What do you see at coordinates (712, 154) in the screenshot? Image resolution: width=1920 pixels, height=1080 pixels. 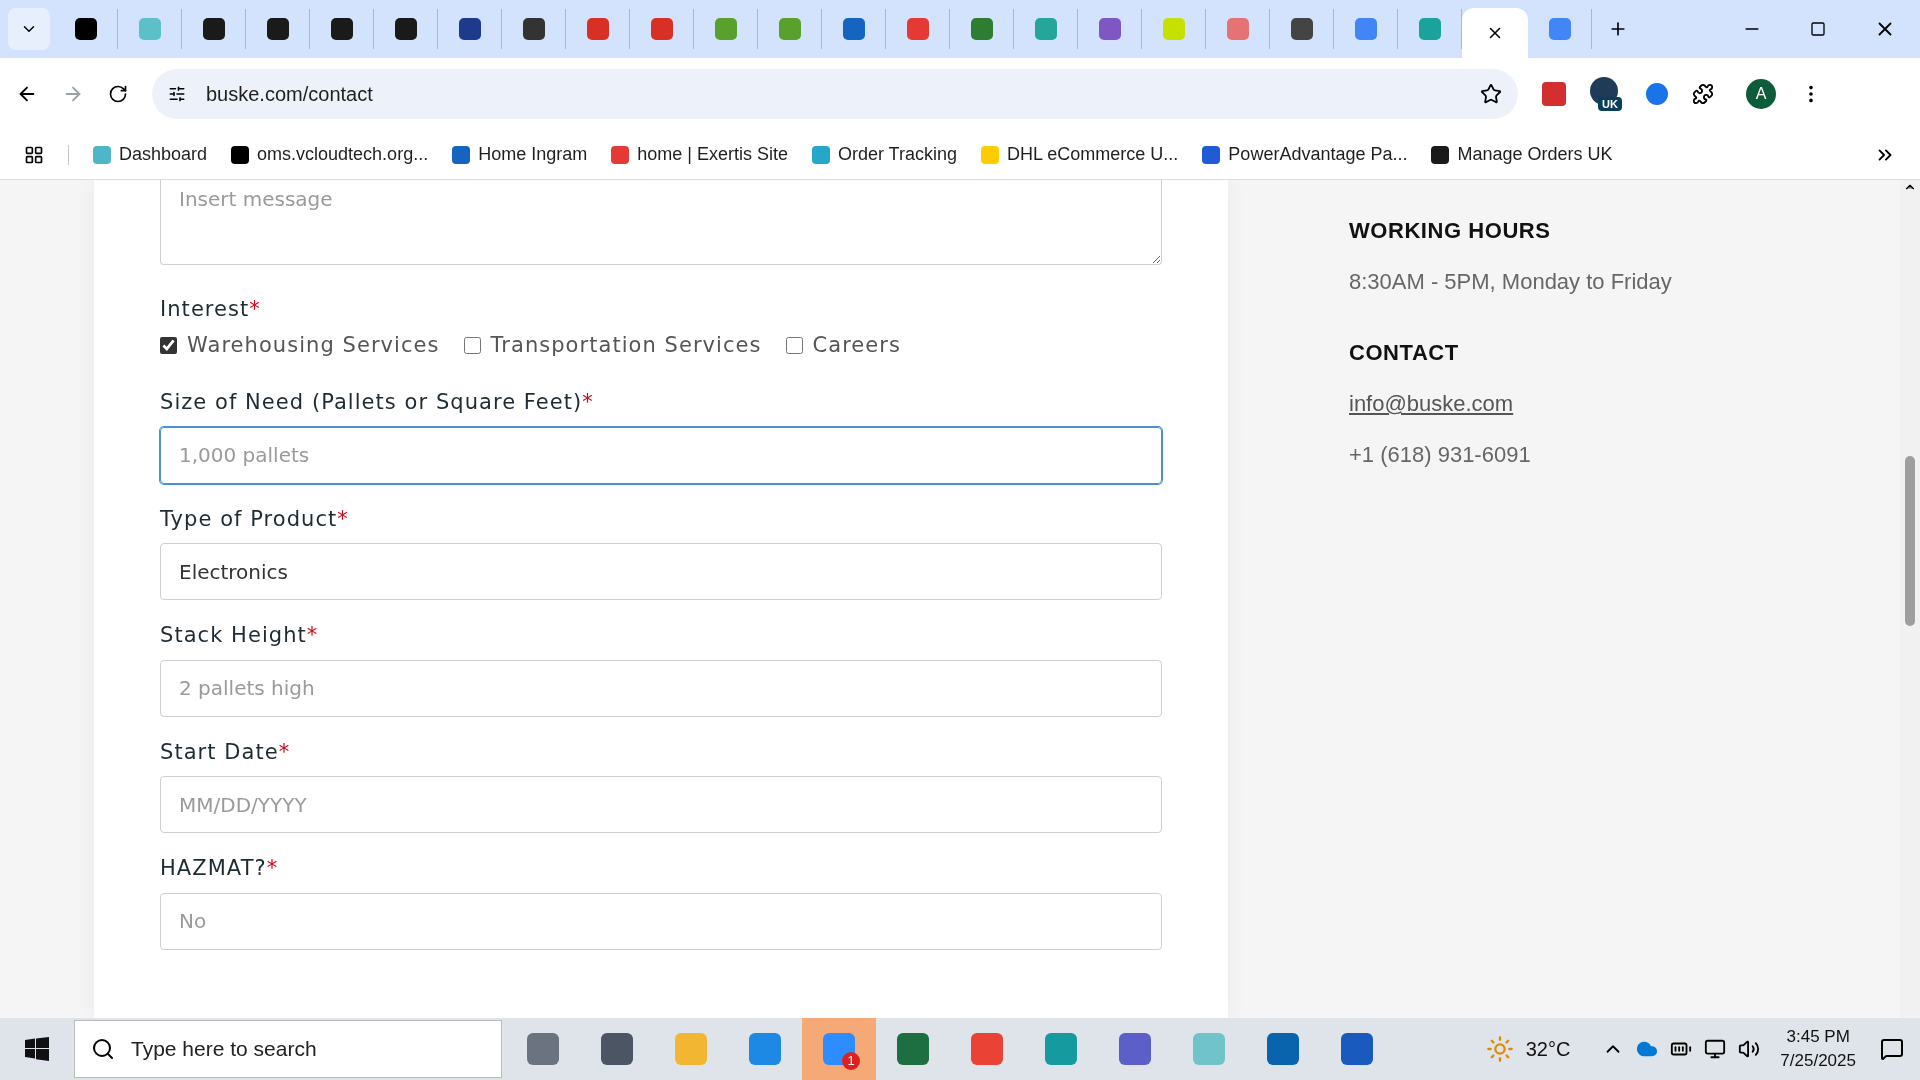 I see `bookmark-label: home | Exertis Site` at bounding box center [712, 154].